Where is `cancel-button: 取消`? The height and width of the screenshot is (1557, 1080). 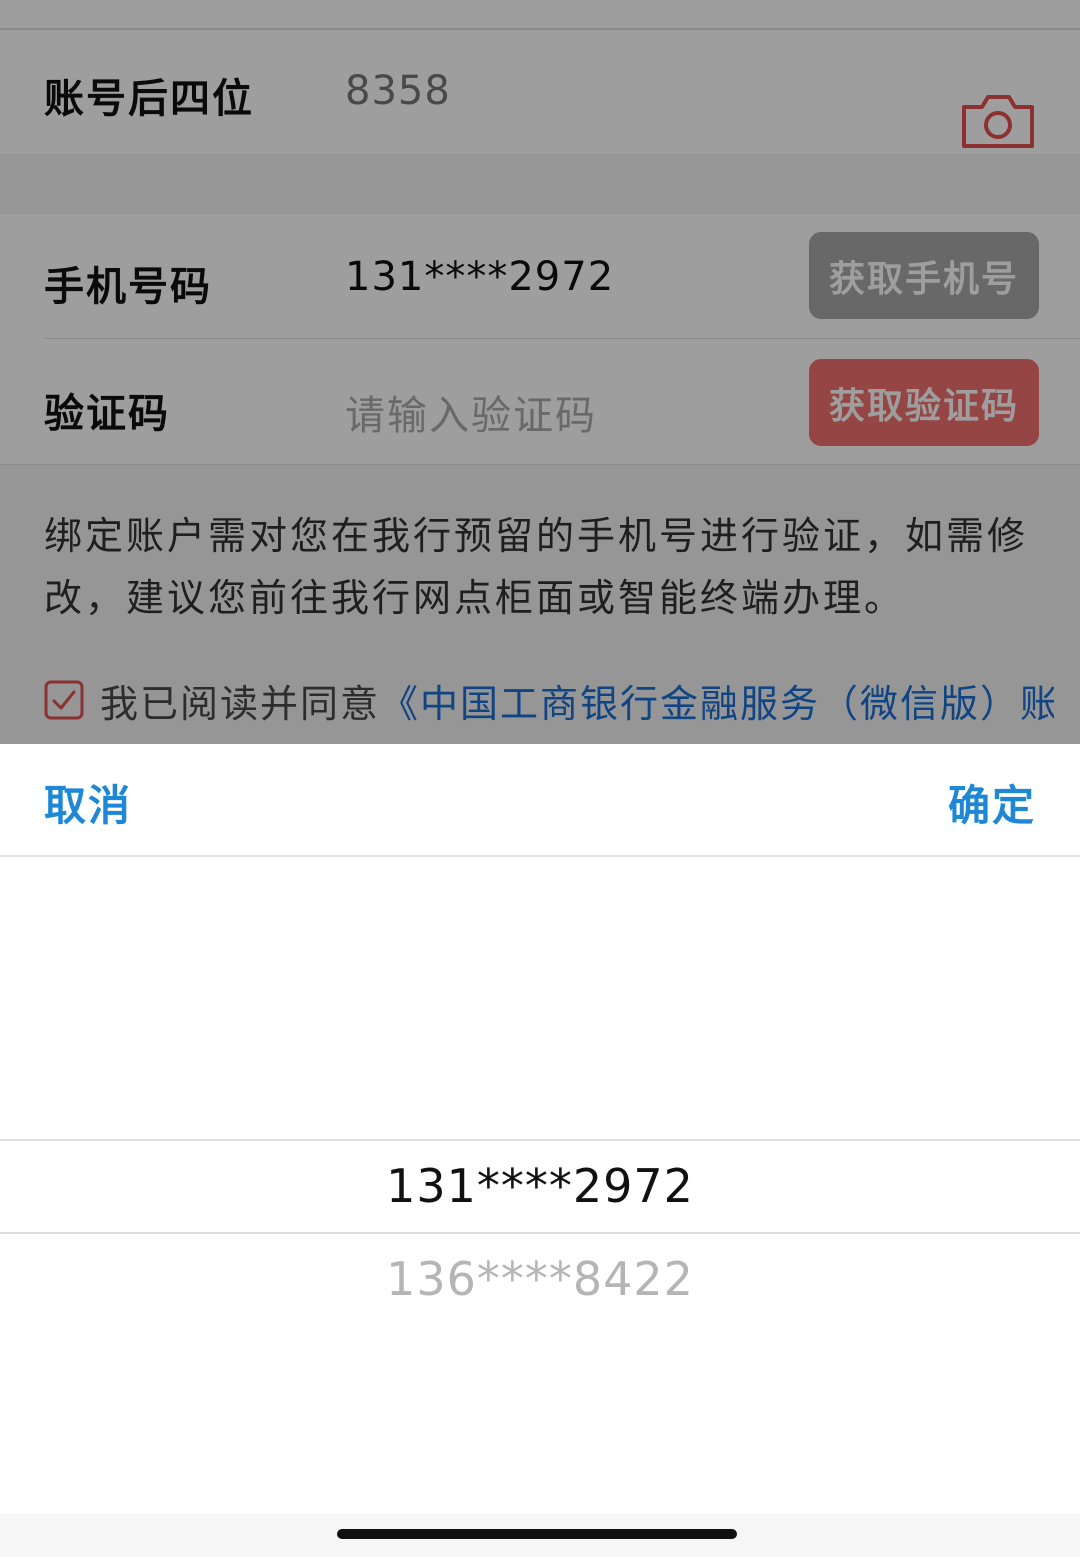 cancel-button: 取消 is located at coordinates (88, 802).